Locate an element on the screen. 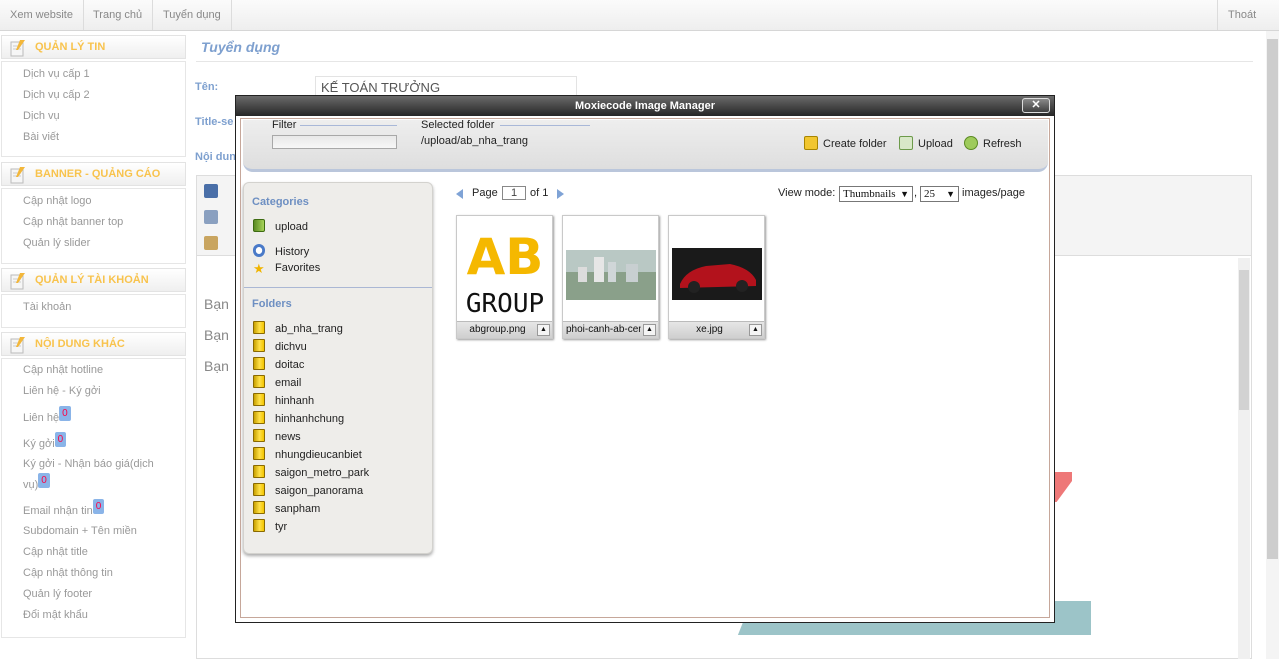  per-page-select: 25 ▼ is located at coordinates (939, 194).